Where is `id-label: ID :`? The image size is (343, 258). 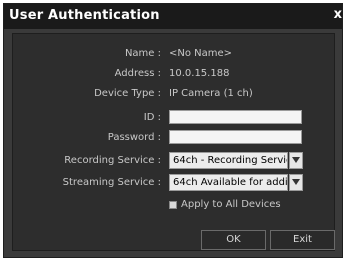 id-label: ID : is located at coordinates (152, 117).